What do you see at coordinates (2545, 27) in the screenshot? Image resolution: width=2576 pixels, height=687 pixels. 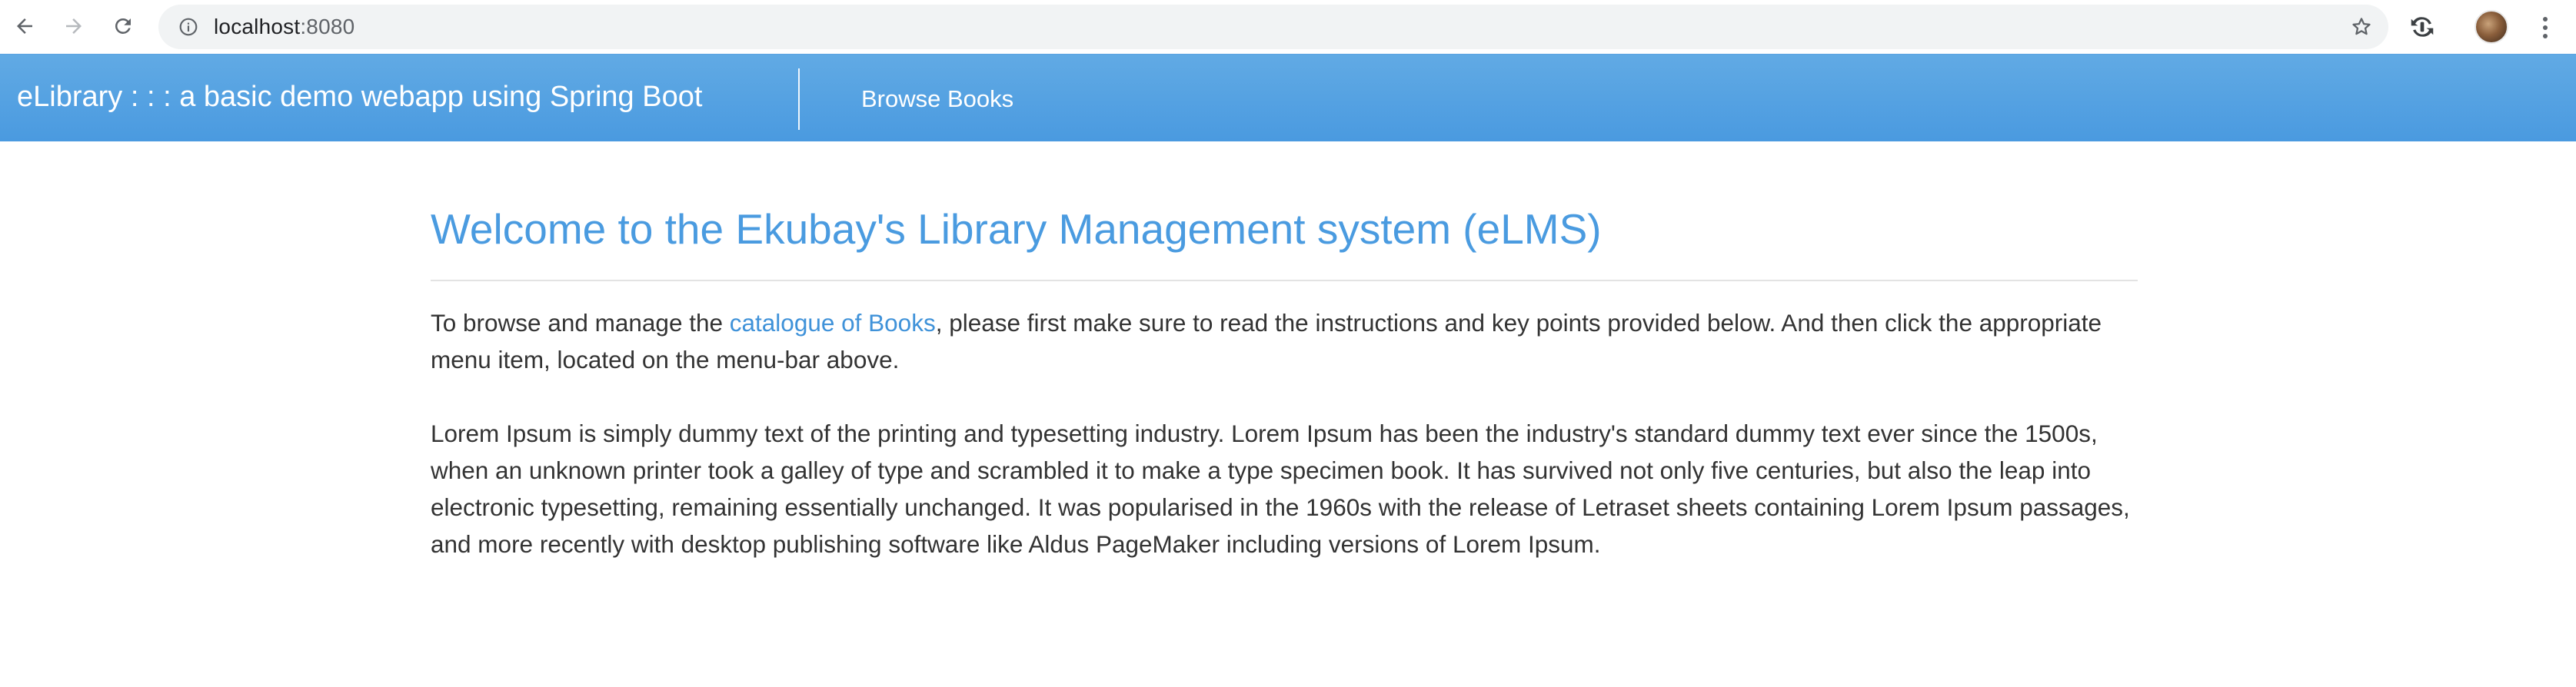 I see `kebab-menu-icon` at bounding box center [2545, 27].